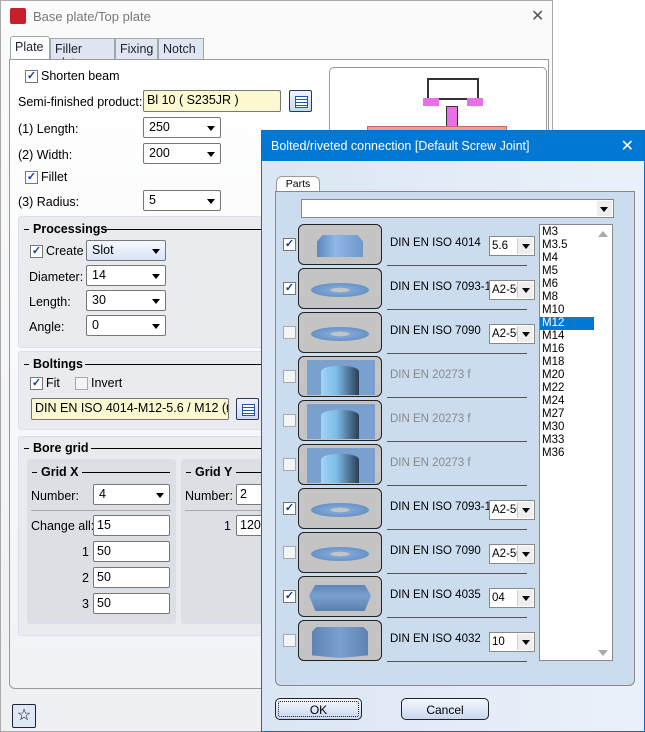 This screenshot has height=732, width=645. I want to click on part-hole-image, so click(340, 420).